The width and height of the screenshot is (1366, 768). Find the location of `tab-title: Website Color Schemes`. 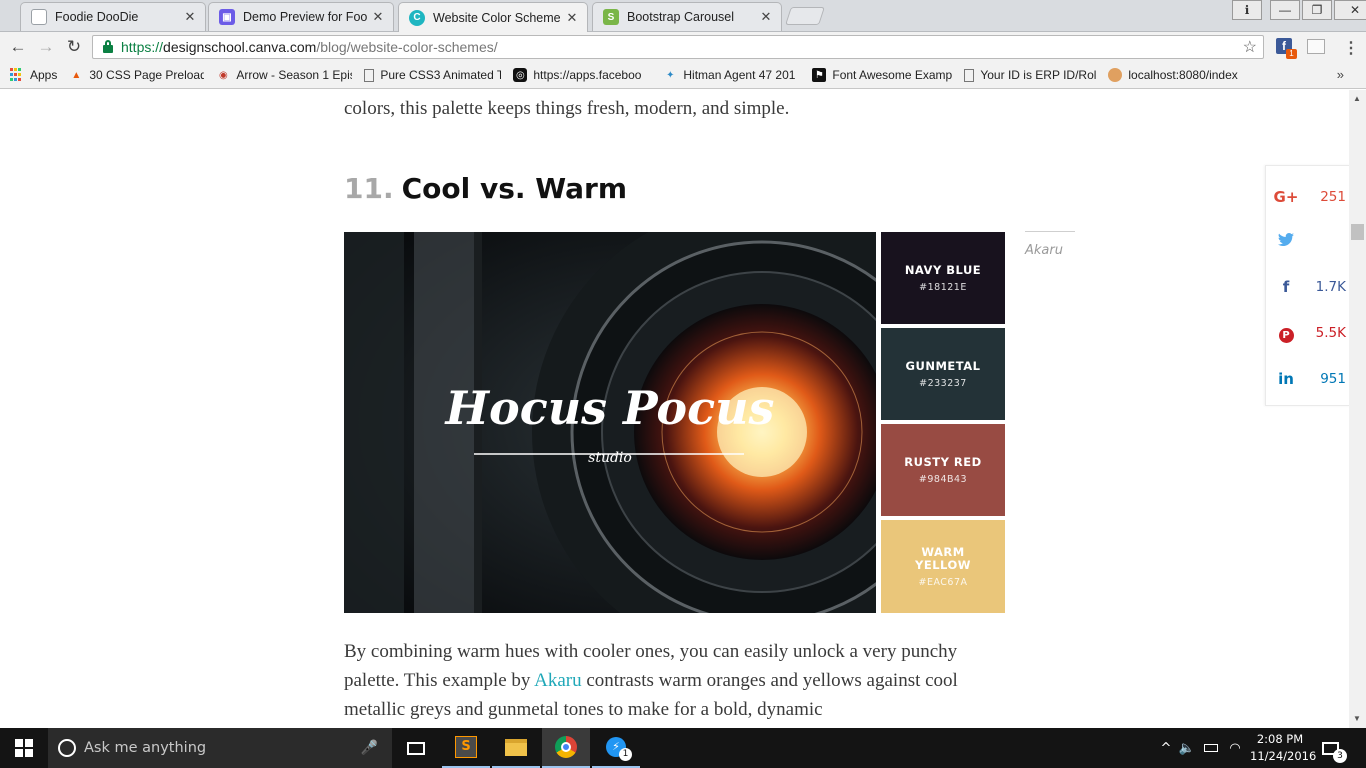

tab-title: Website Color Schemes is located at coordinates (497, 17).